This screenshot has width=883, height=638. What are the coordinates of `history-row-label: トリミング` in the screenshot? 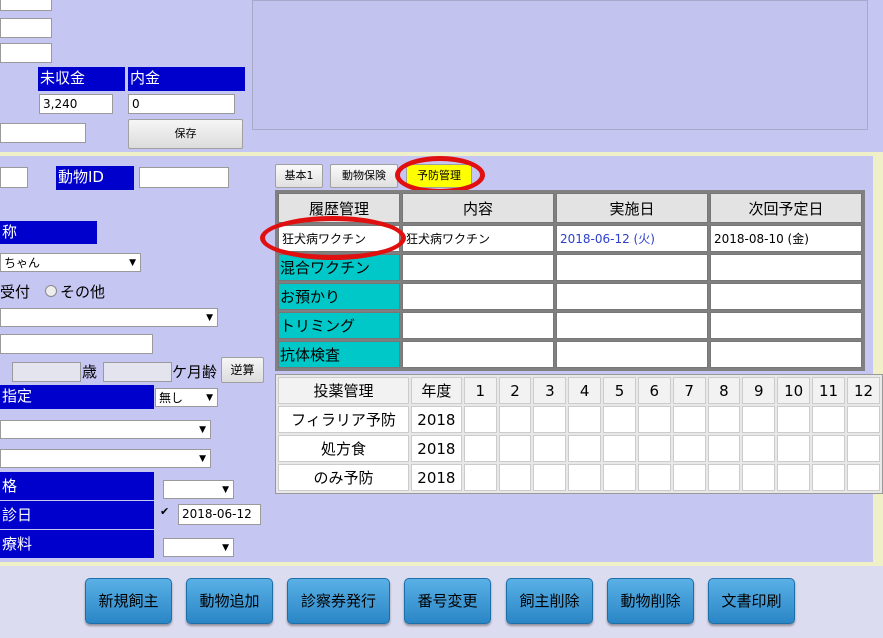 It's located at (339, 325).